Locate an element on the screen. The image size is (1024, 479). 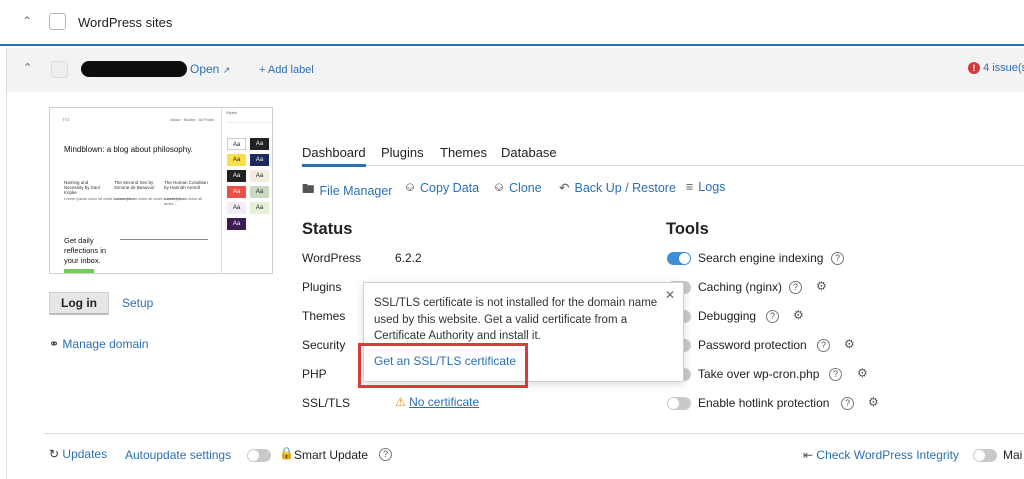
status-label-ssl: SSL/TLS is located at coordinates (326, 403).